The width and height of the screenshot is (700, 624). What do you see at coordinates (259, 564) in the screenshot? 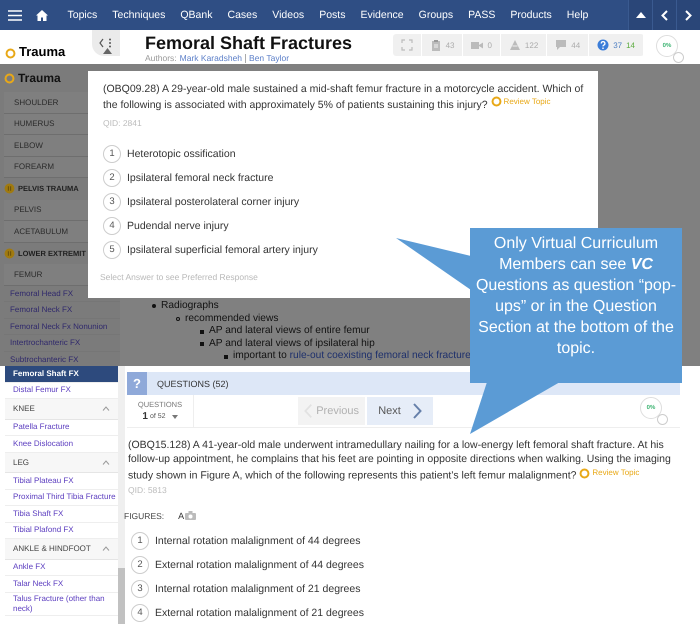
I see `answer-option: External rotation malalignment of 44 degrees` at bounding box center [259, 564].